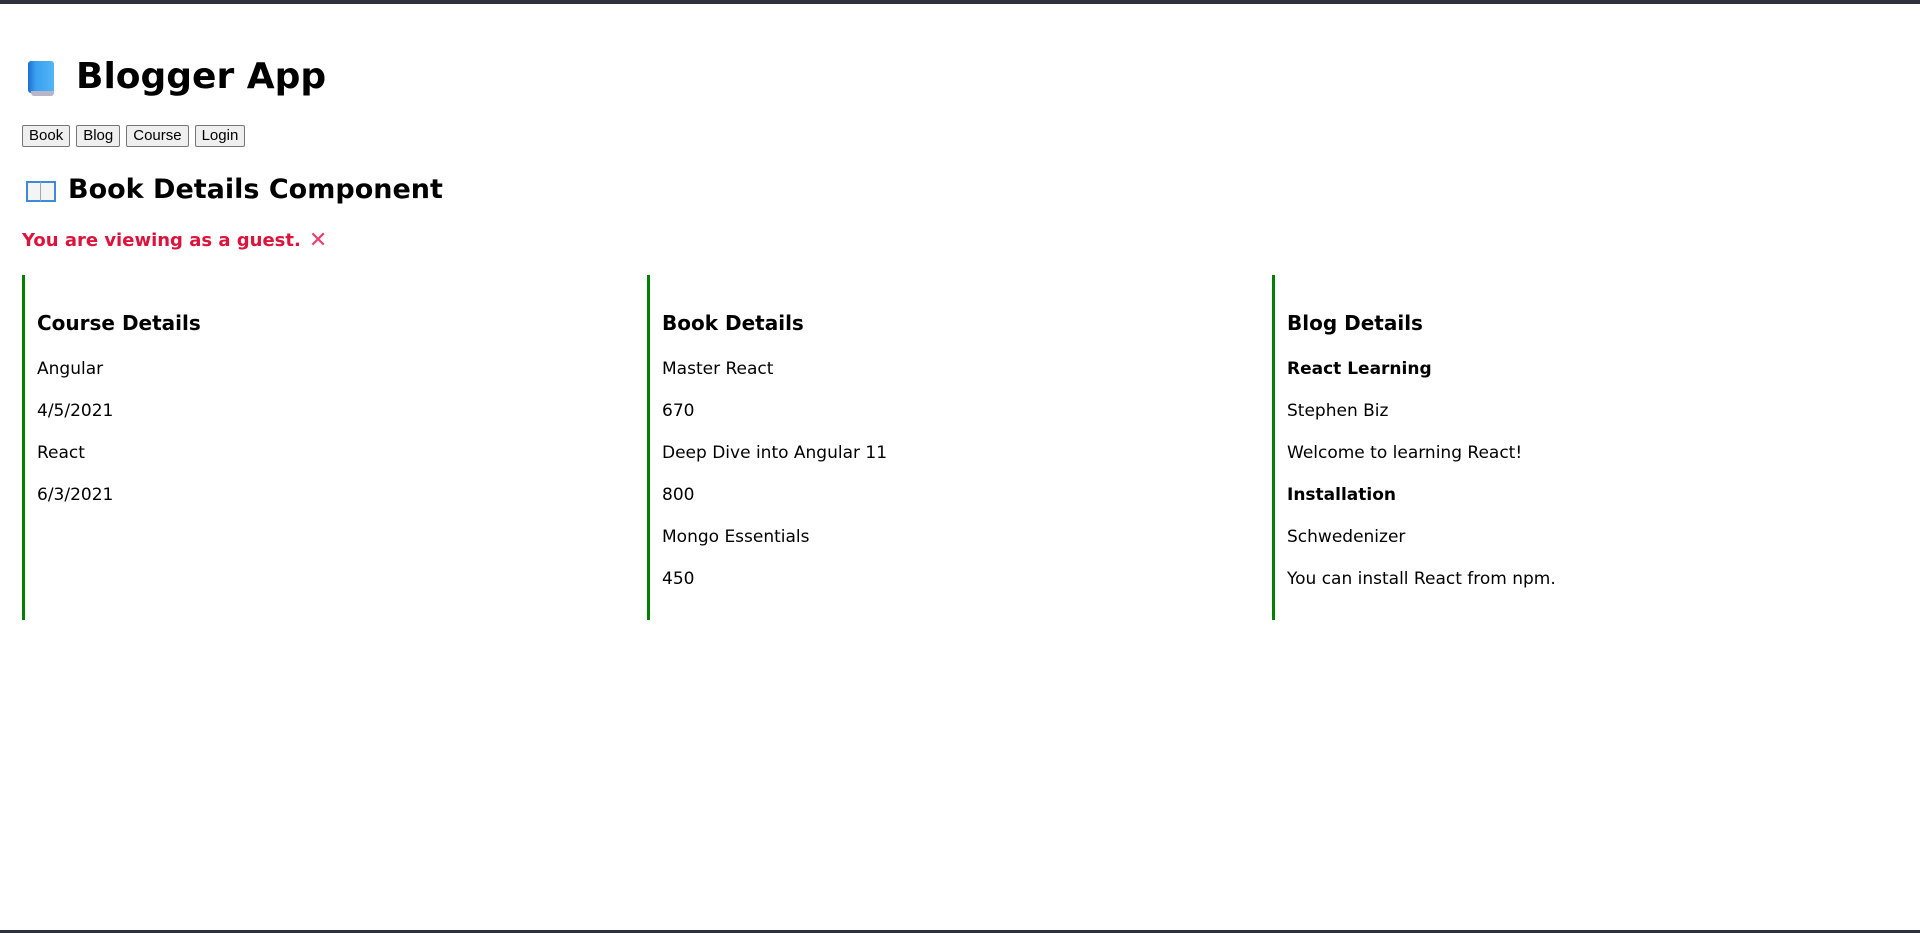 This screenshot has height=933, width=1920. What do you see at coordinates (678, 579) in the screenshot?
I see `book-price: 450` at bounding box center [678, 579].